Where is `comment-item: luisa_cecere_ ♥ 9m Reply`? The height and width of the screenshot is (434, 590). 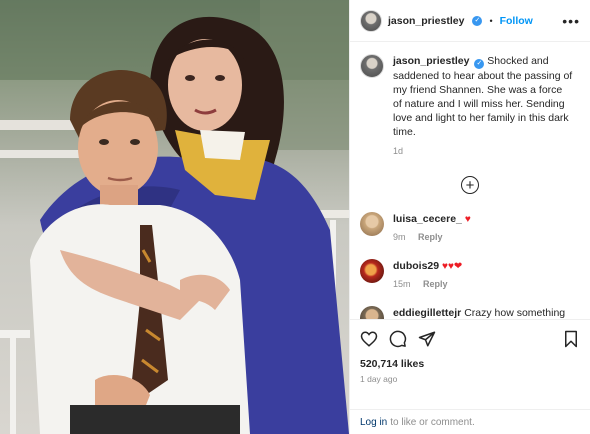 comment-item: luisa_cecere_ ♥ 9m Reply is located at coordinates (470, 227).